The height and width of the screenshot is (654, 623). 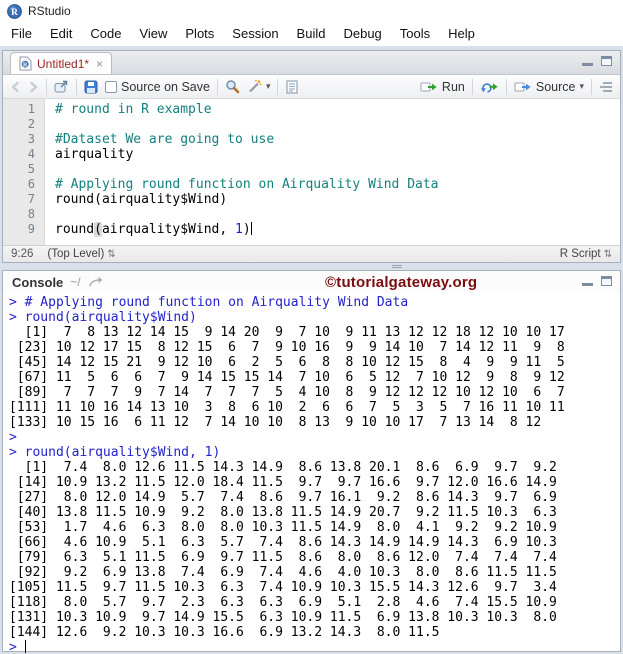 I want to click on menu-build: Build, so click(x=311, y=34).